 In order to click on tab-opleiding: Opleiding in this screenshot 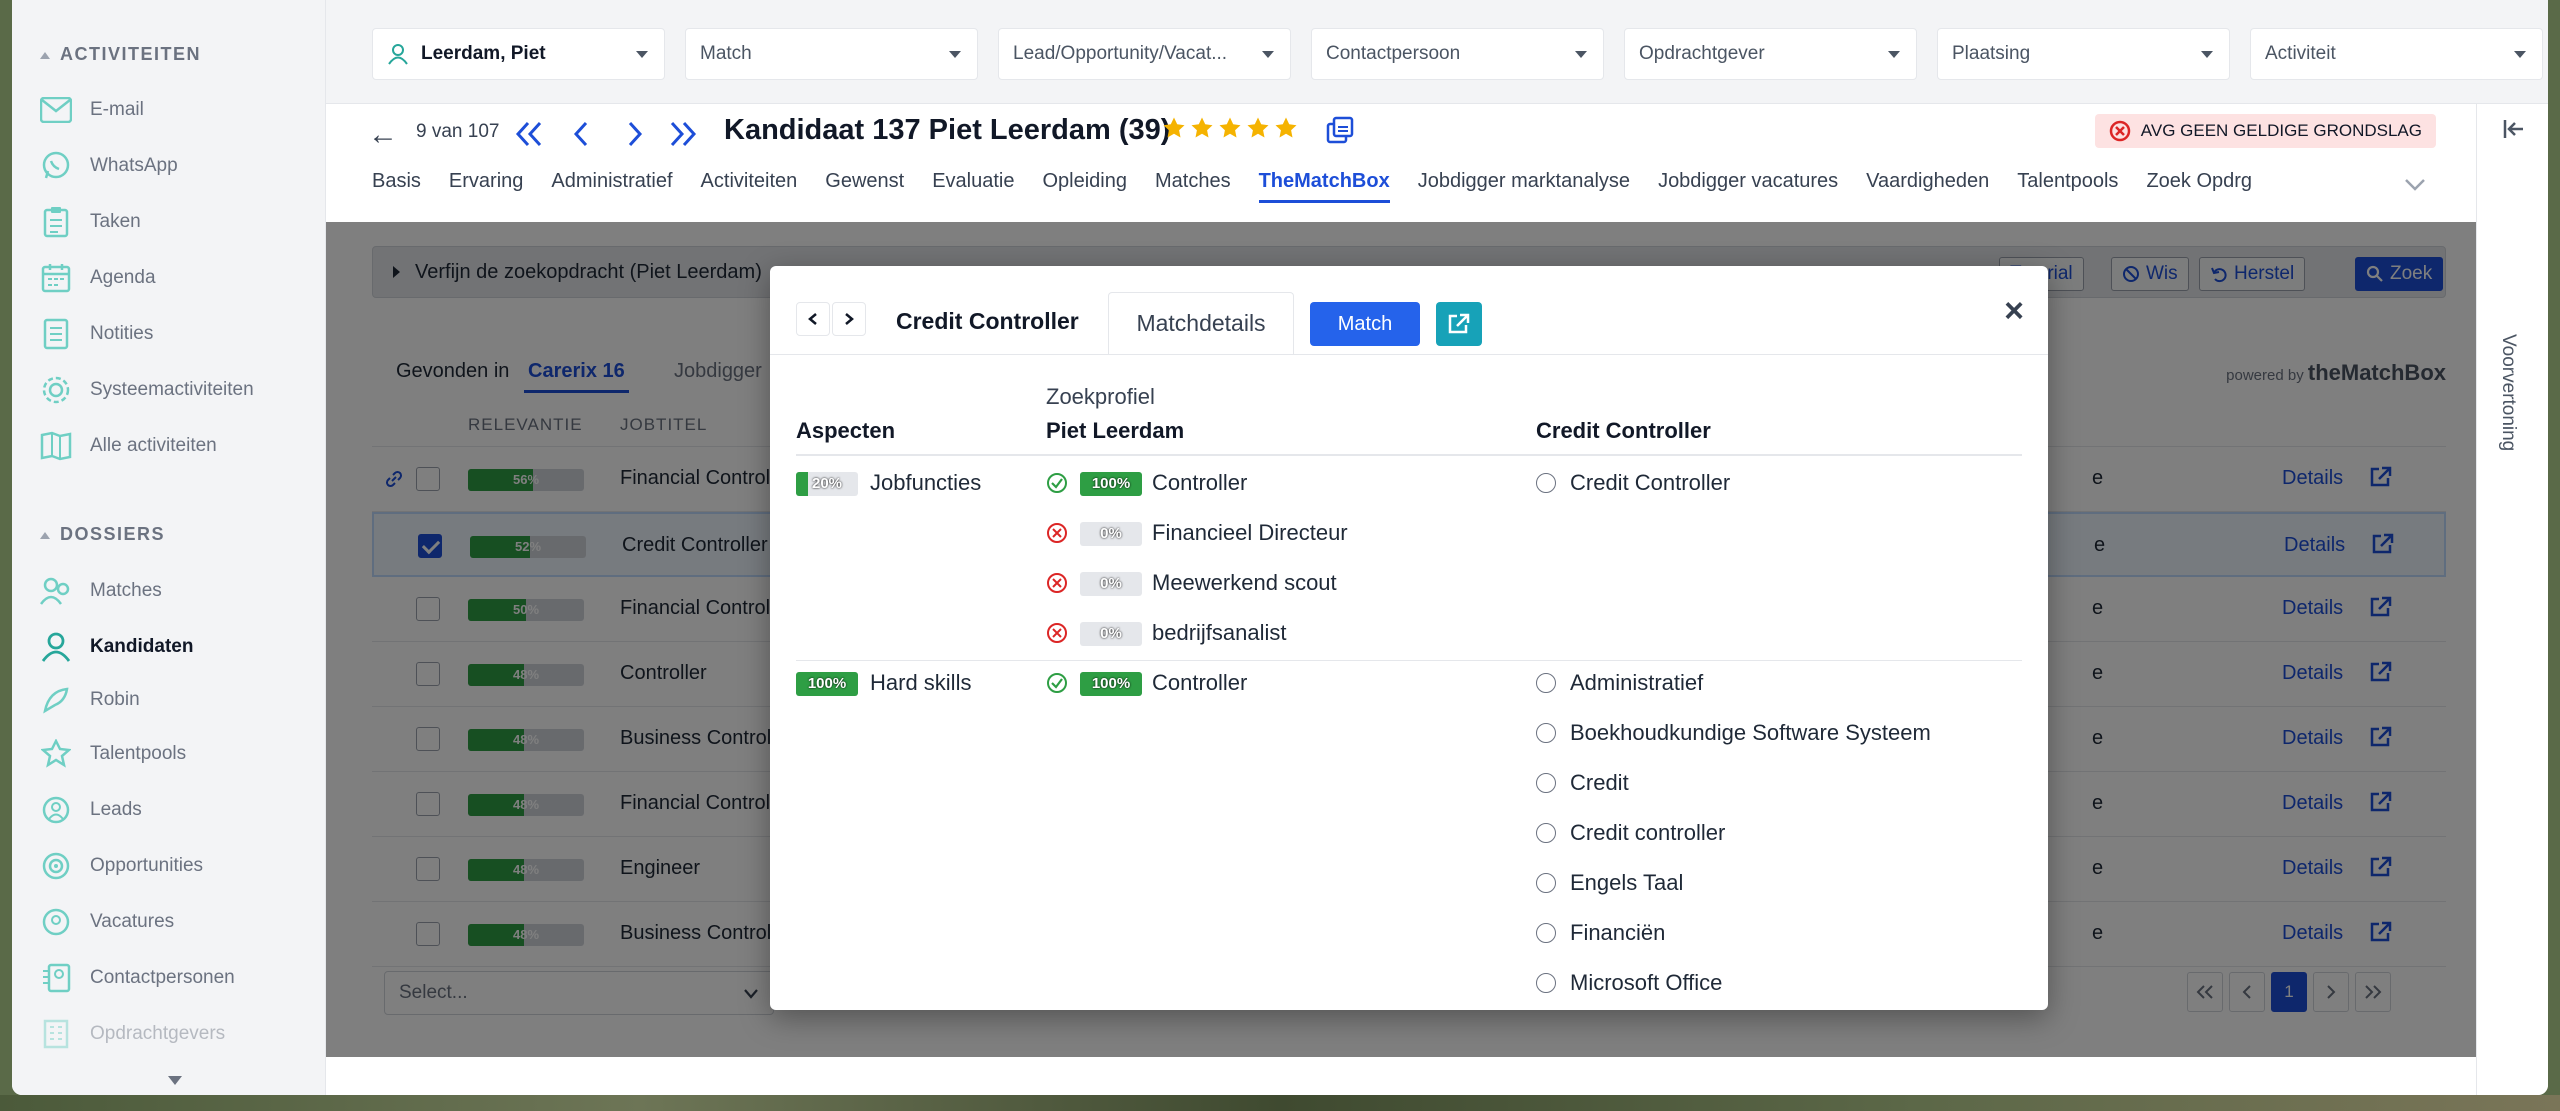, I will do `click(1084, 186)`.